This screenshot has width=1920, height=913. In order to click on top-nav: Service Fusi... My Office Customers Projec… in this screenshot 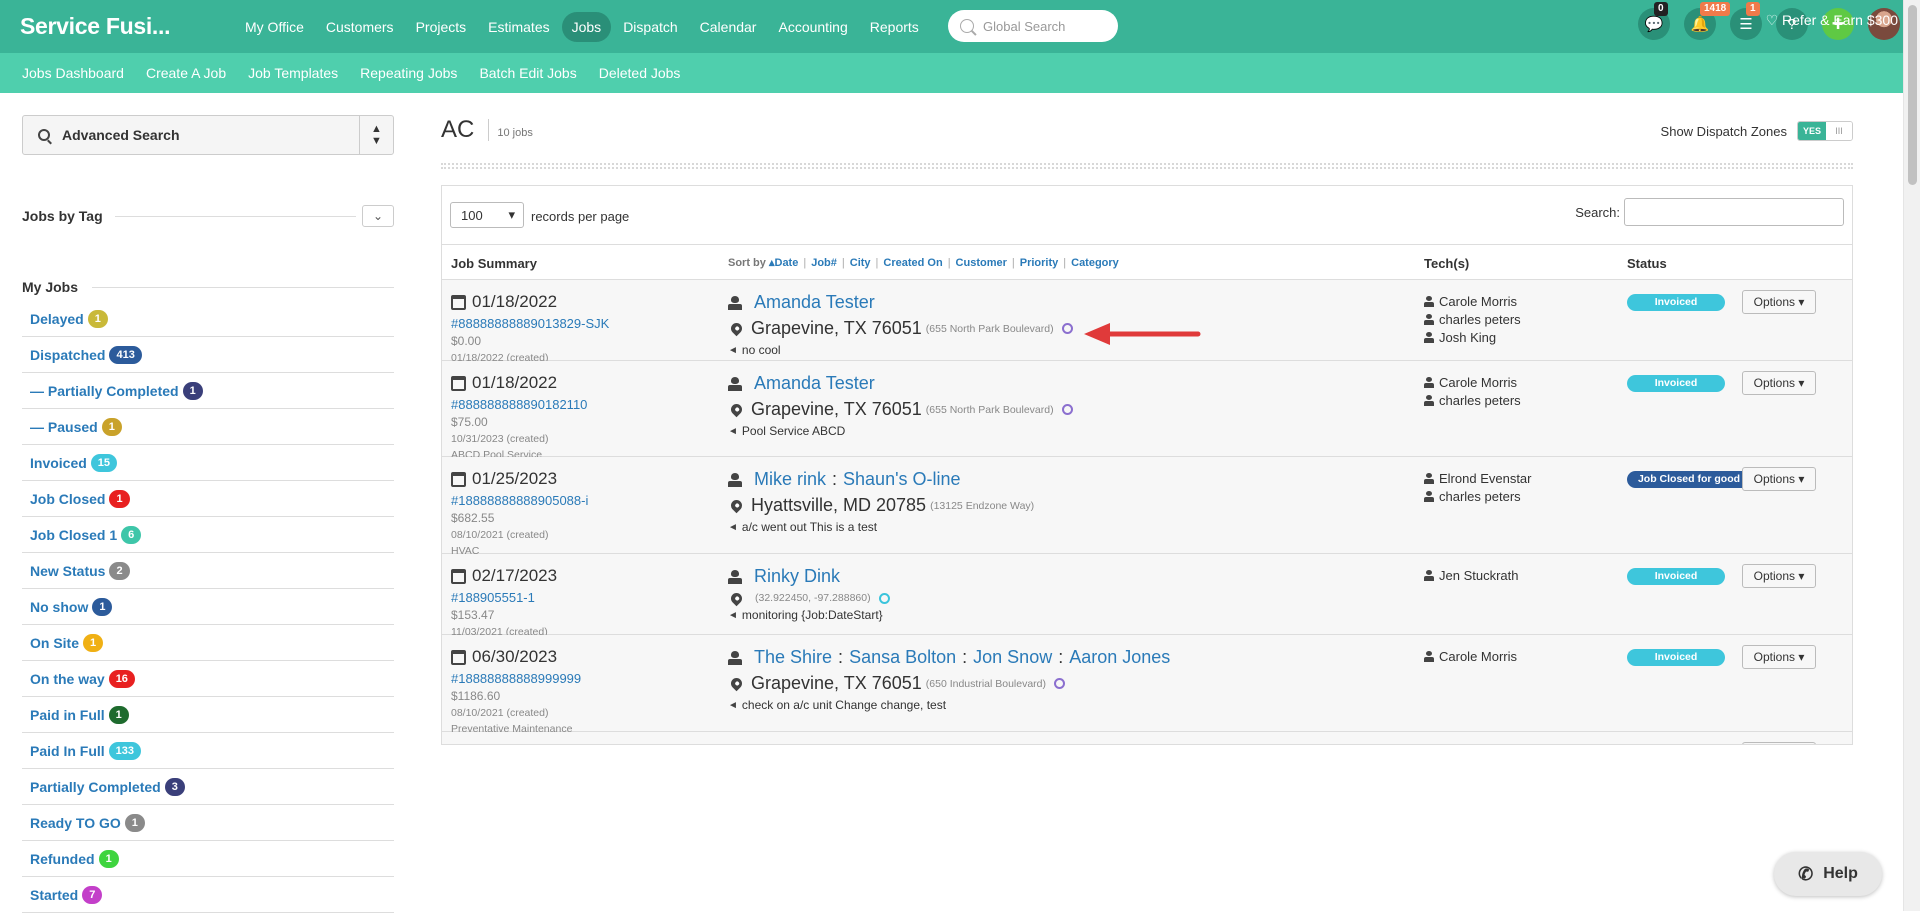, I will do `click(960, 26)`.